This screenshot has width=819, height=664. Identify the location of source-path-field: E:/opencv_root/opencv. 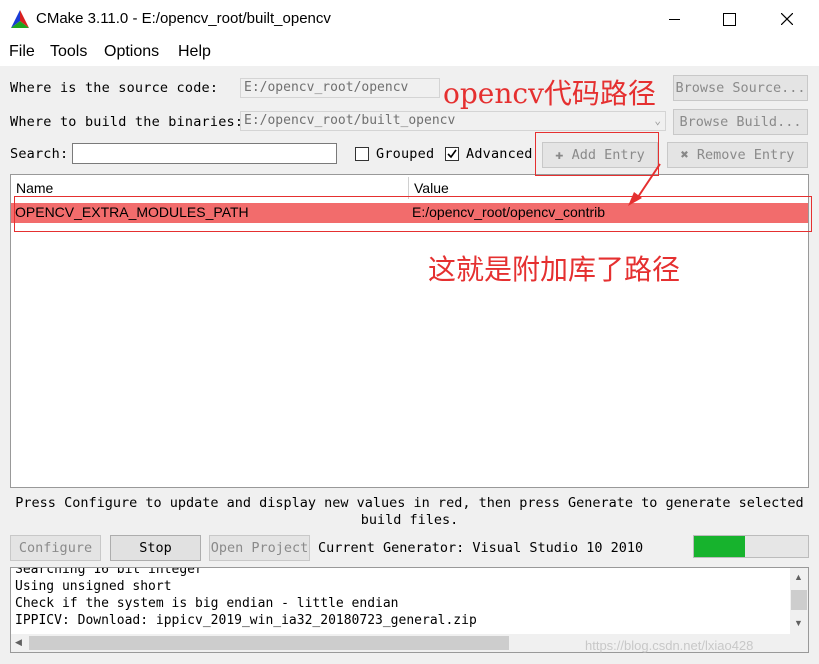
(340, 88).